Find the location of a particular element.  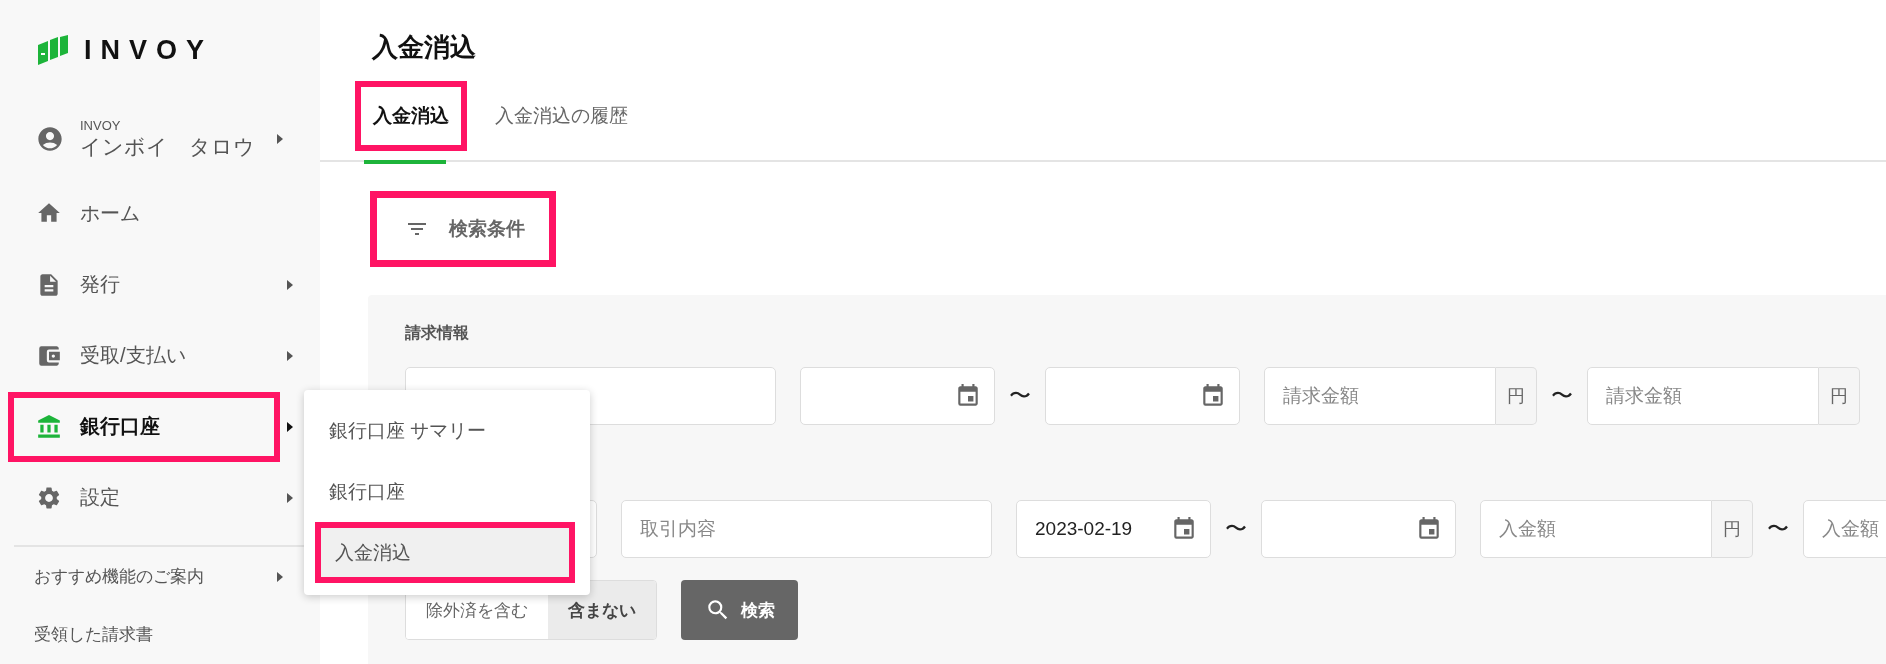

tab: 入金消込 is located at coordinates (411, 116).